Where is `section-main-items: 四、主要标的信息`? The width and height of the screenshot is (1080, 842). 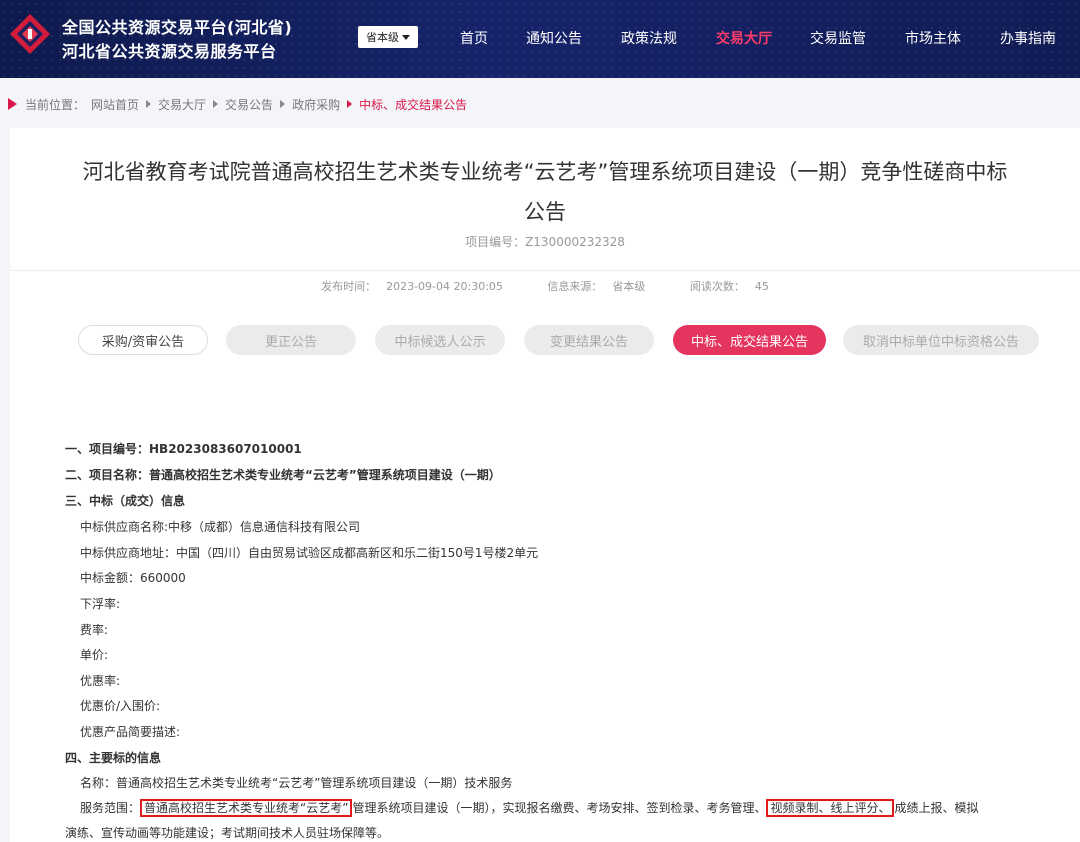
section-main-items: 四、主要标的信息 is located at coordinates (113, 758).